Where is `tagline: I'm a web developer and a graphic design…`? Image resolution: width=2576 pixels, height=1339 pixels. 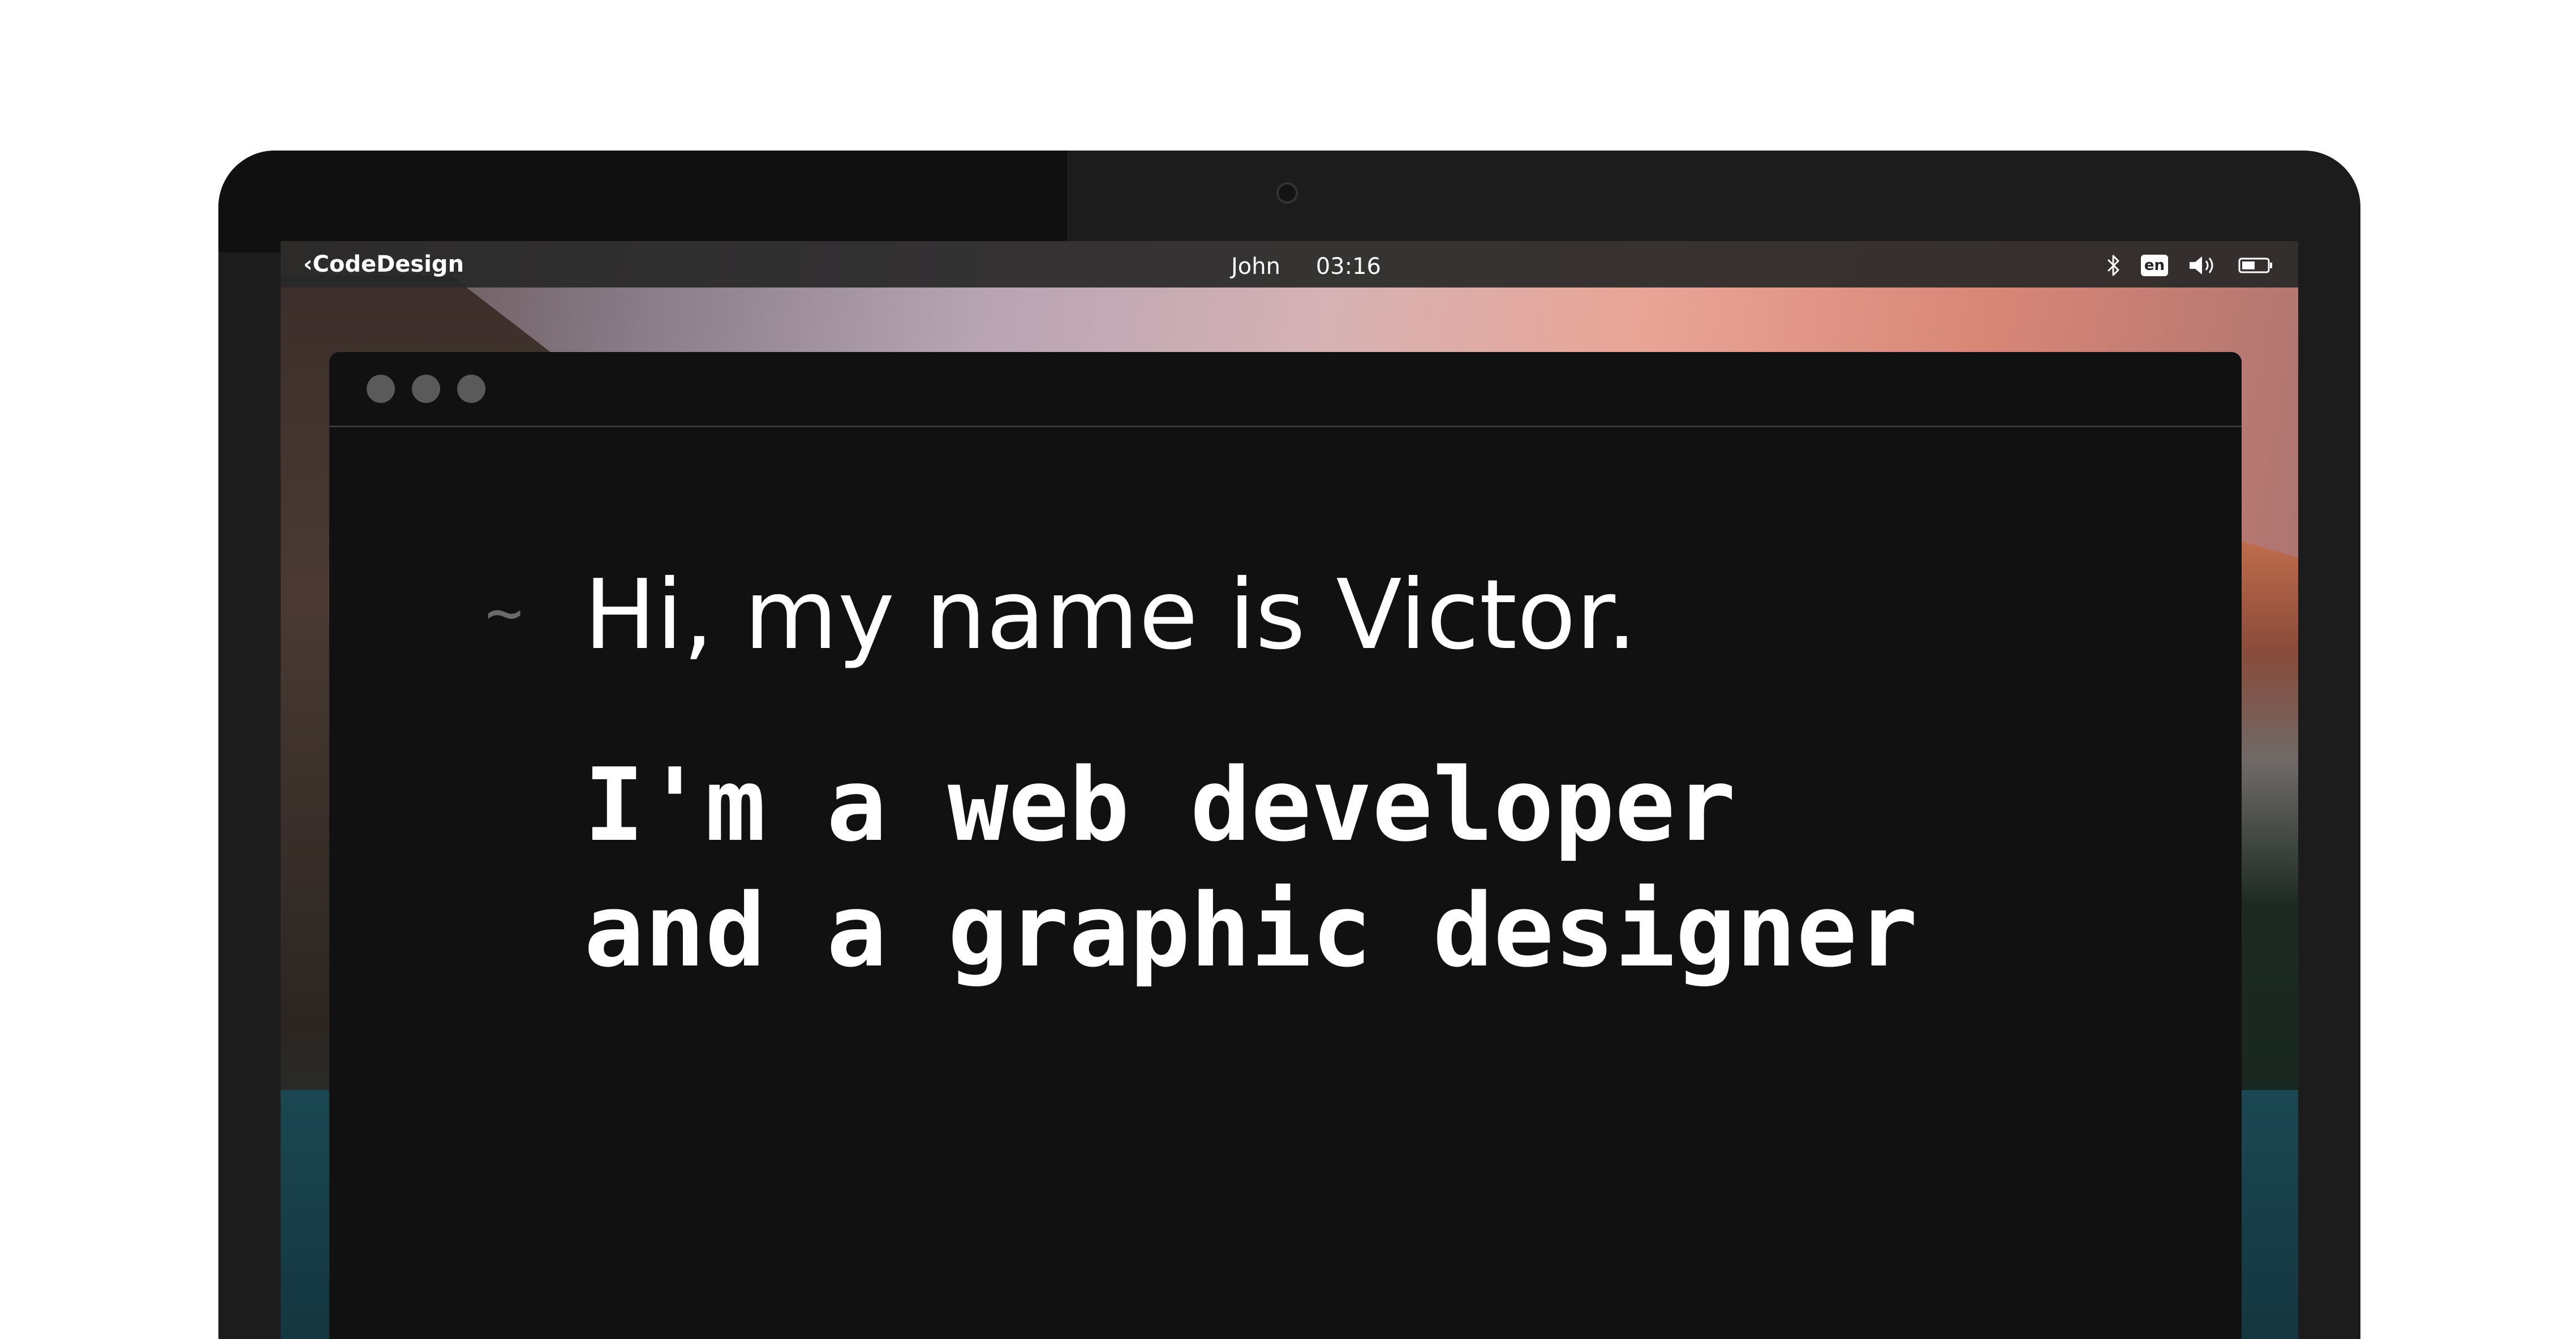
tagline: I'm a web developer and a graphic design… is located at coordinates (1251, 868).